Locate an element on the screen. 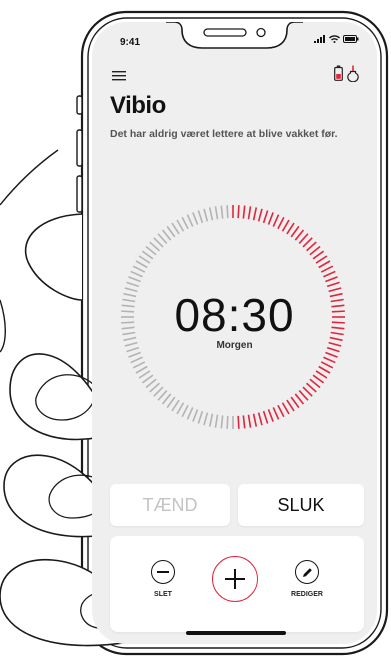  vibrating-alarm-icon is located at coordinates (353, 73).